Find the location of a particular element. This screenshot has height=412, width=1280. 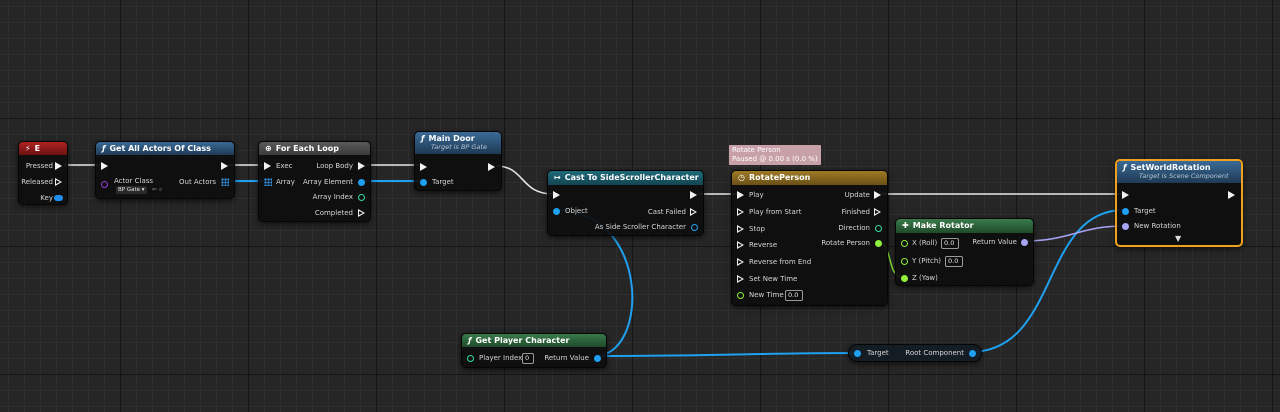

player-index-pin is located at coordinates (470, 358).